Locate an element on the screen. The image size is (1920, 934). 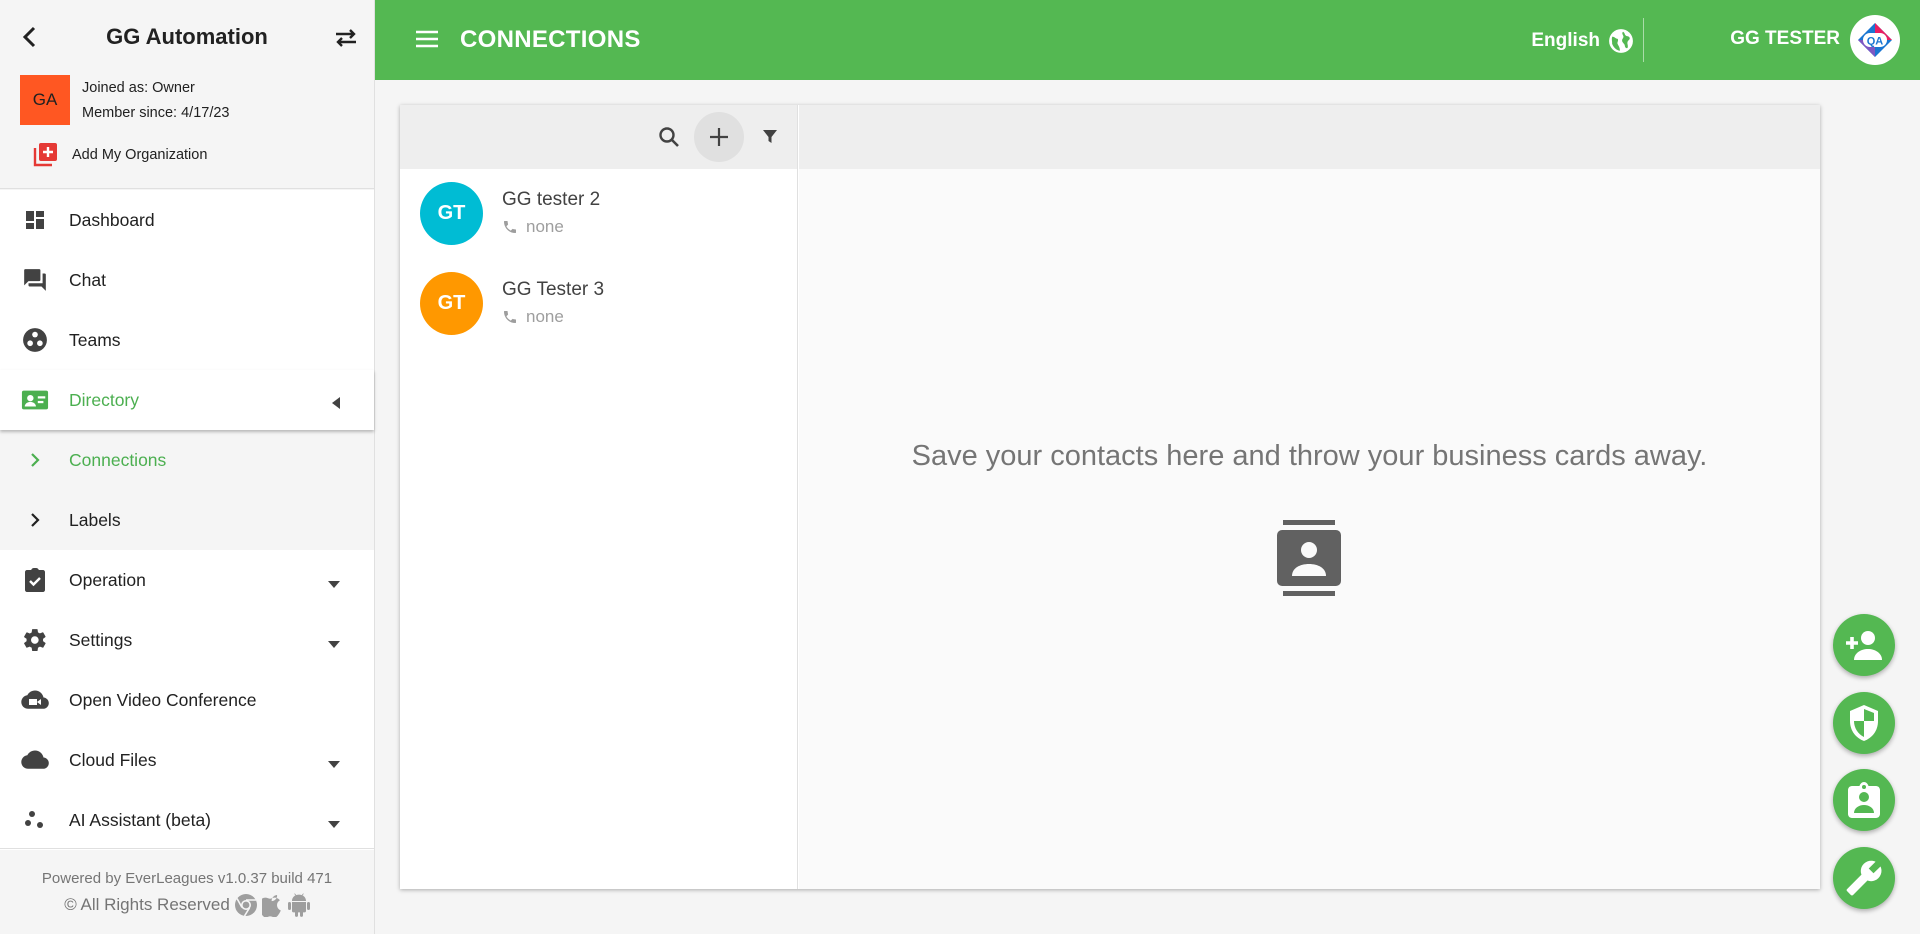
contact-card-icon is located at coordinates (35, 400).